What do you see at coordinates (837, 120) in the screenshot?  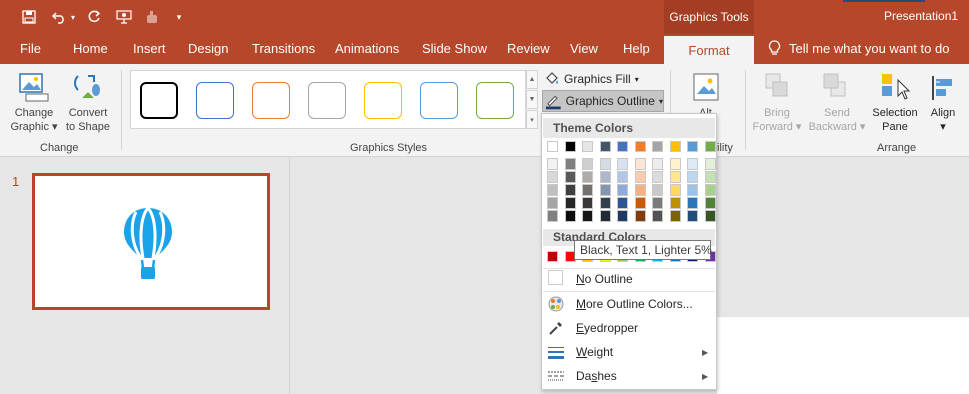 I see `send-backward-button: Send Backward ▾` at bounding box center [837, 120].